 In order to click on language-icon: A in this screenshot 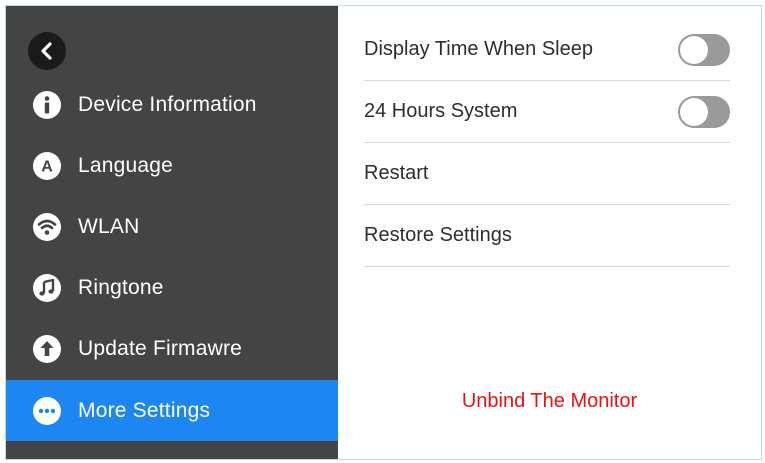, I will do `click(47, 166)`.